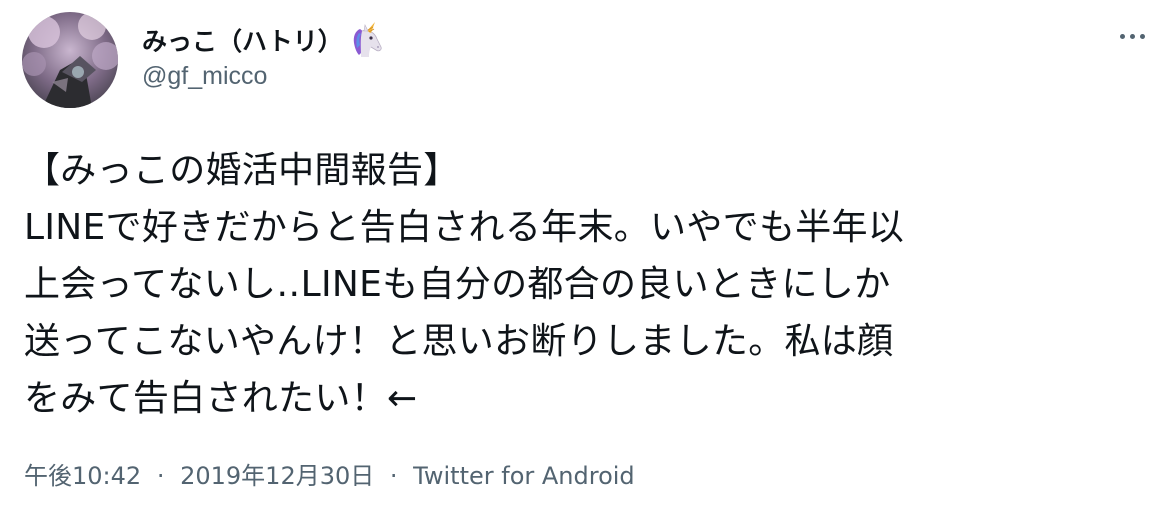  Describe the element at coordinates (242, 40) in the screenshot. I see `author-display-name: みっこ（ハトリ）` at that location.